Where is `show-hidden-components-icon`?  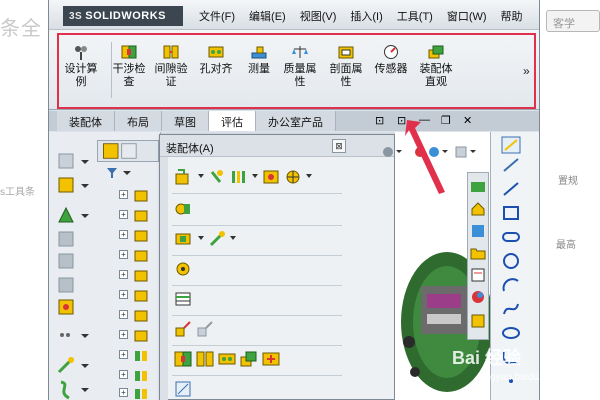
show-hidden-components-icon is located at coordinates (183, 209).